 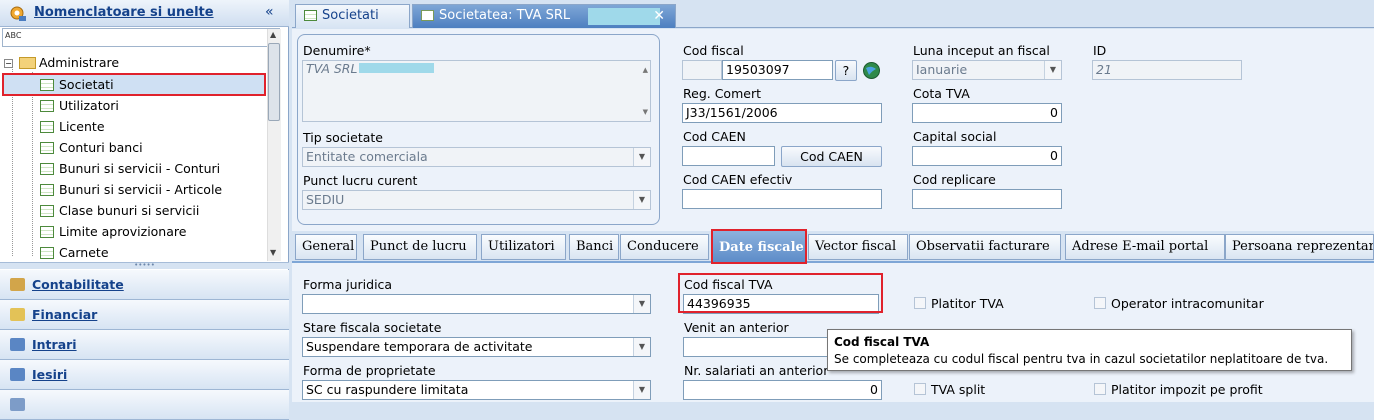 What do you see at coordinates (920, 303) in the screenshot?
I see `platitor-tva-checkbox` at bounding box center [920, 303].